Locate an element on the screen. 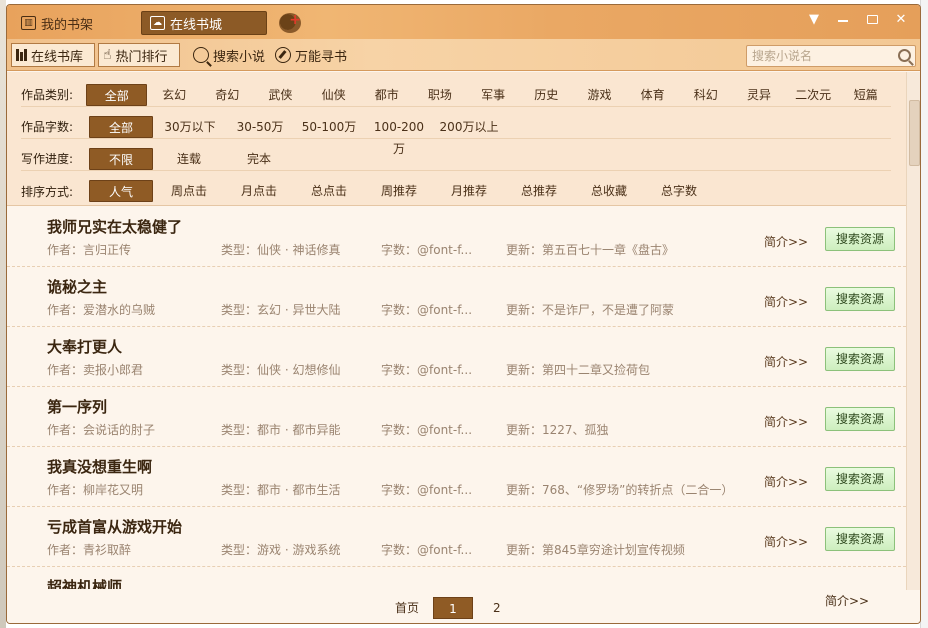 Image resolution: width=928 pixels, height=628 pixels. current-page: 1 is located at coordinates (453, 608).